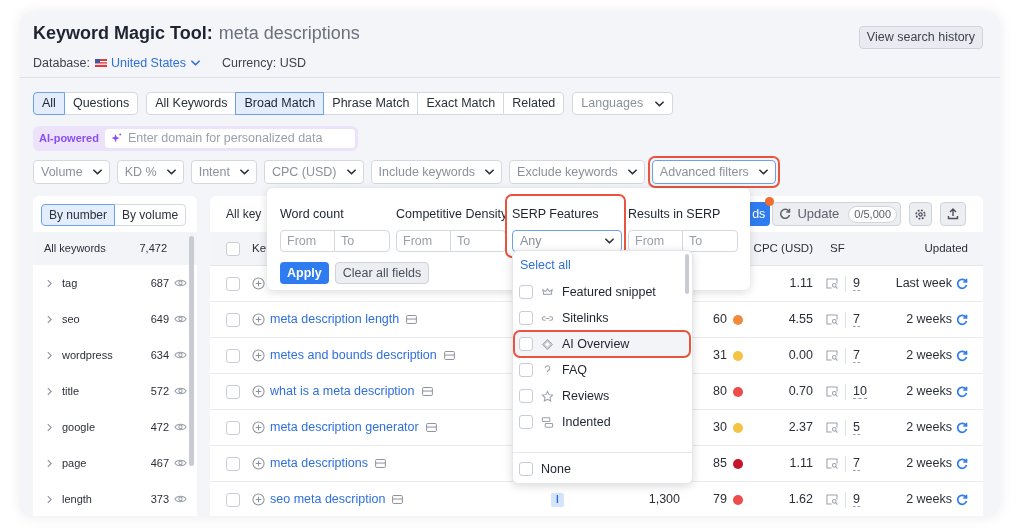 The height and width of the screenshot is (531, 1024). Describe the element at coordinates (49, 103) in the screenshot. I see `tab: All` at that location.